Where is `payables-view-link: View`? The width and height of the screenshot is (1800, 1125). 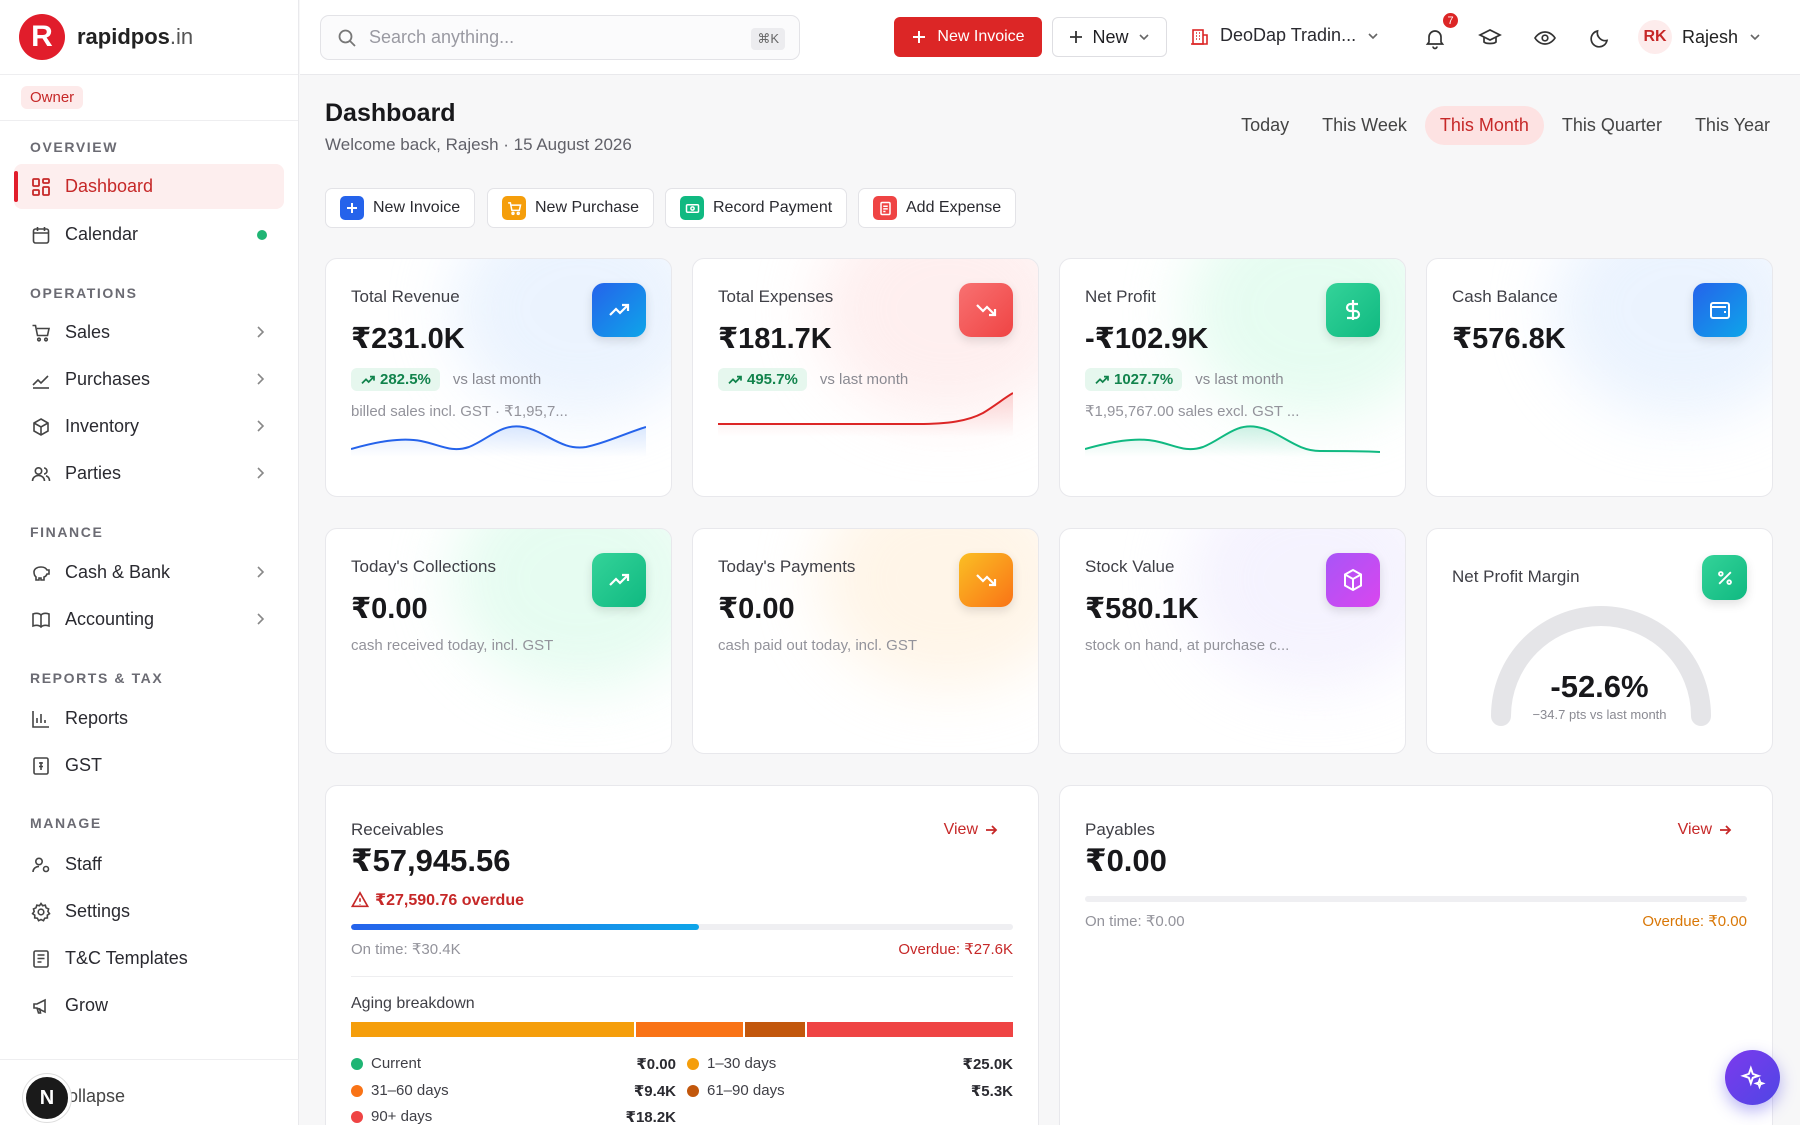
payables-view-link: View is located at coordinates (1705, 830).